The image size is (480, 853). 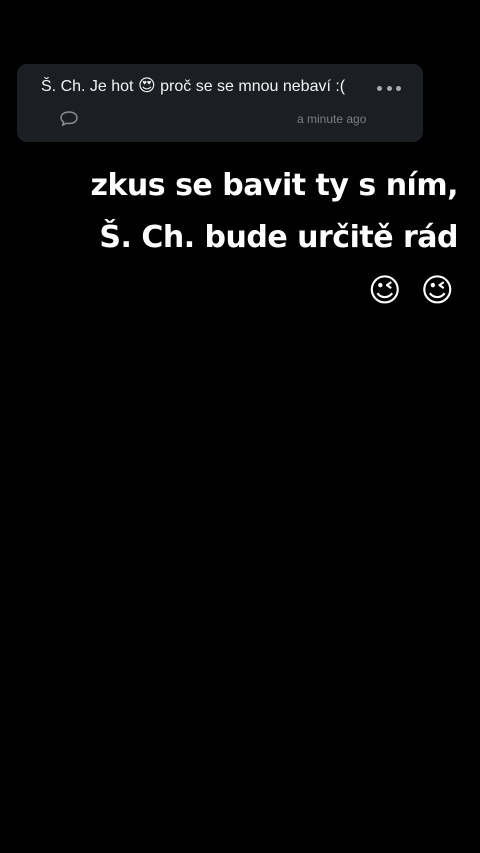 I want to click on heart-eyes-emoji: 😍, so click(x=146, y=85).